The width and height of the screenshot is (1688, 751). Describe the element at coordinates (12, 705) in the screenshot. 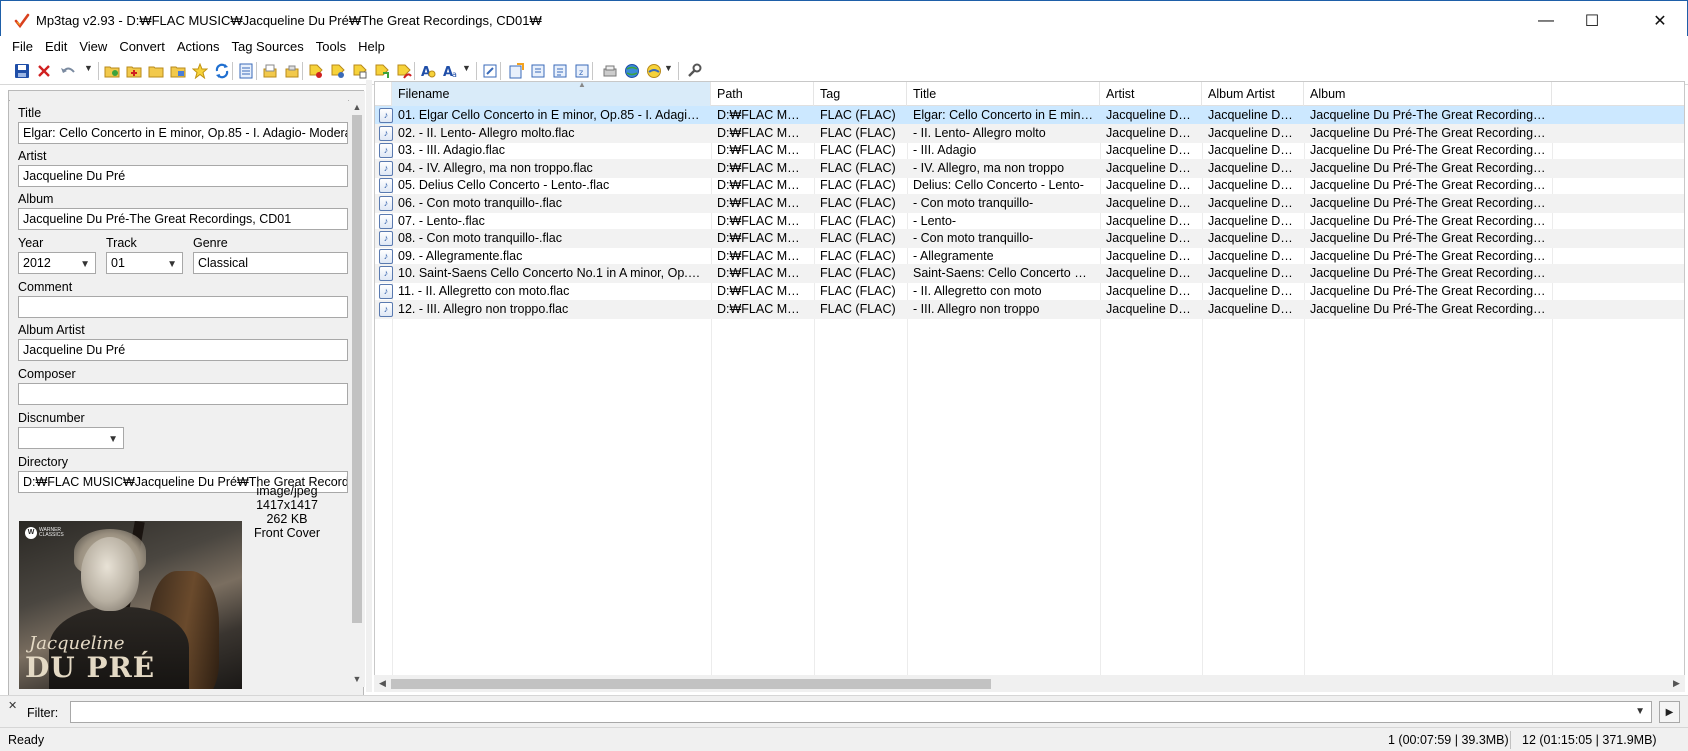

I see `filter-close-icon: ✕` at that location.